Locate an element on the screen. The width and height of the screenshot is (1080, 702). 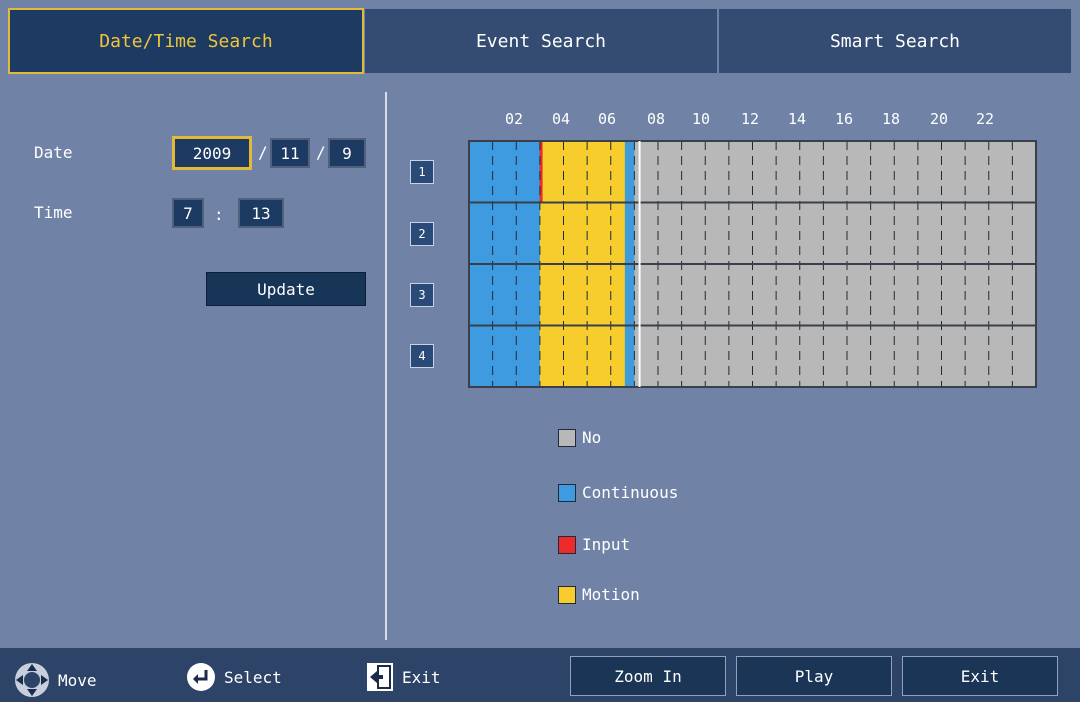
hint-label: Exit is located at coordinates (421, 677).